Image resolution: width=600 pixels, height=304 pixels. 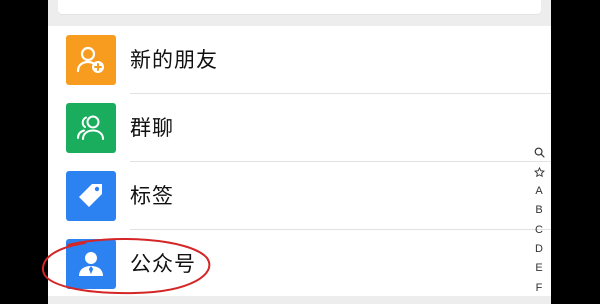 What do you see at coordinates (91, 128) in the screenshot?
I see `group-chat-icon` at bounding box center [91, 128].